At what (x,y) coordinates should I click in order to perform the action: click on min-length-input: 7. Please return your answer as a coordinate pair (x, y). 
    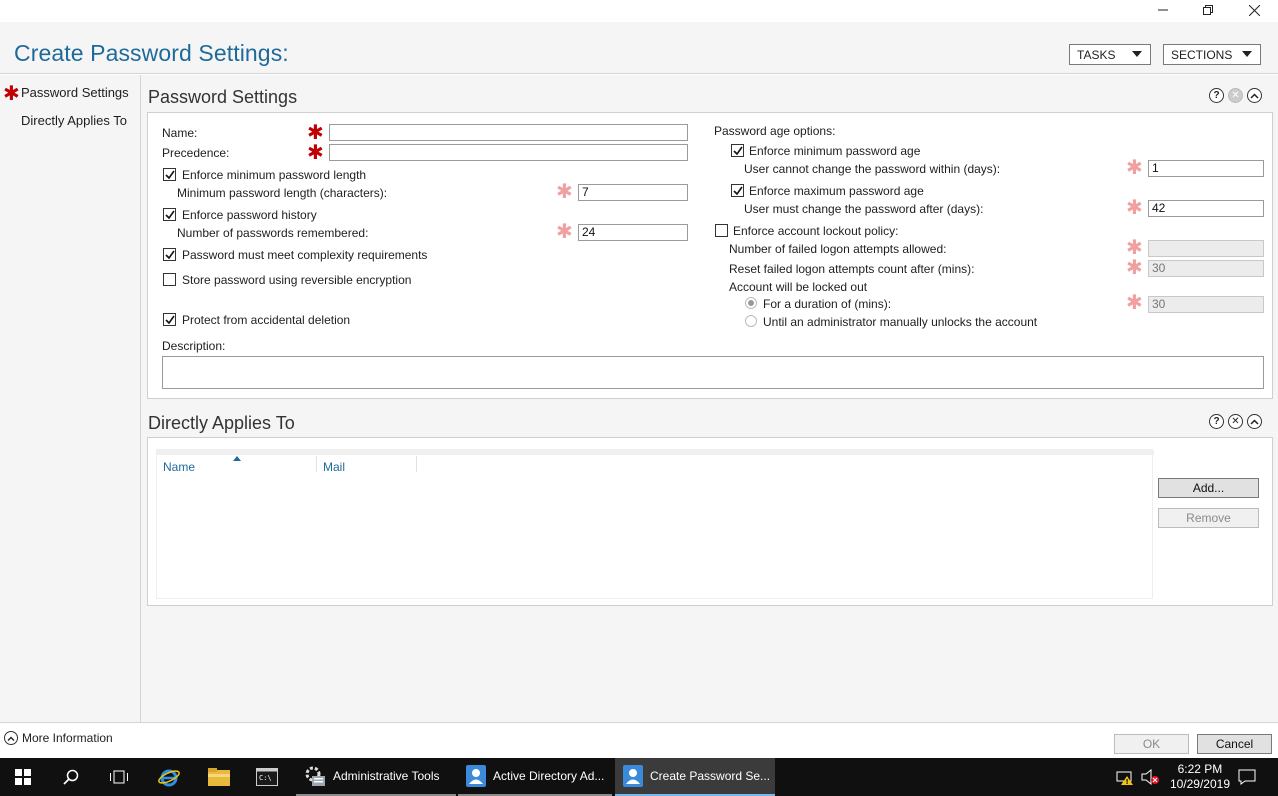
    Looking at the image, I should click on (633, 192).